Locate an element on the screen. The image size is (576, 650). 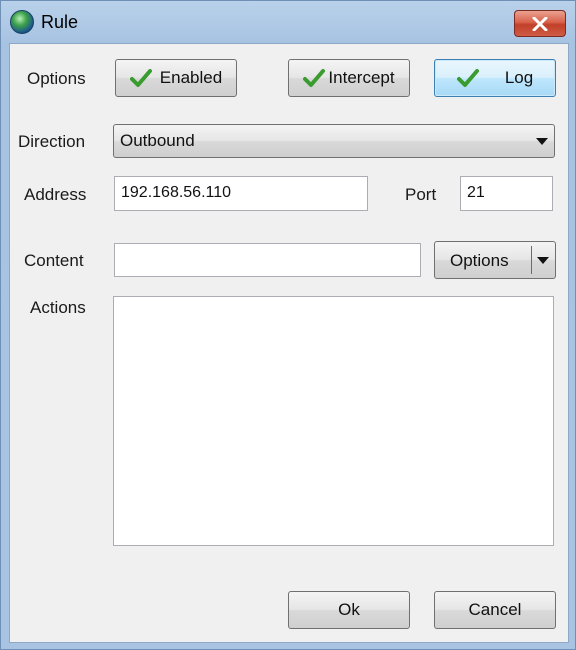
content-input is located at coordinates (267, 260).